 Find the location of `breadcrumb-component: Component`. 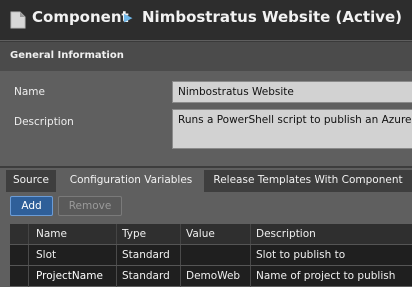

breadcrumb-component: Component is located at coordinates (80, 17).